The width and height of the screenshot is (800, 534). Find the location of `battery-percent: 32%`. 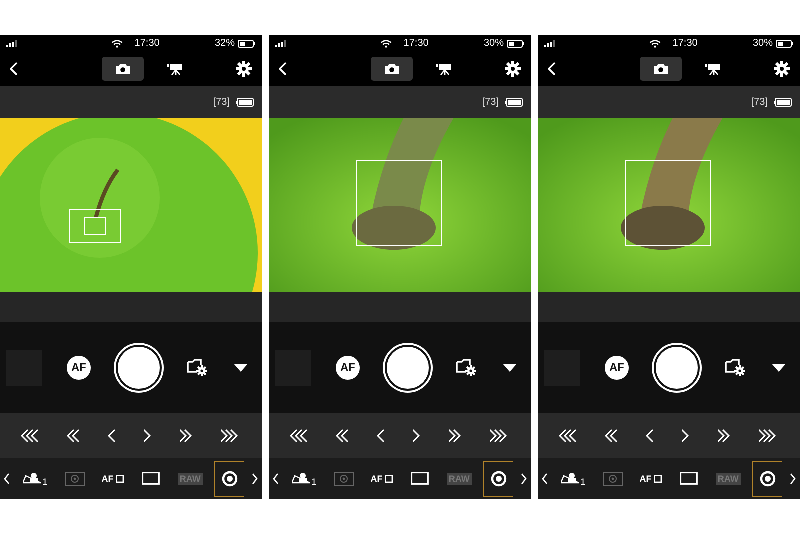

battery-percent: 32% is located at coordinates (224, 43).